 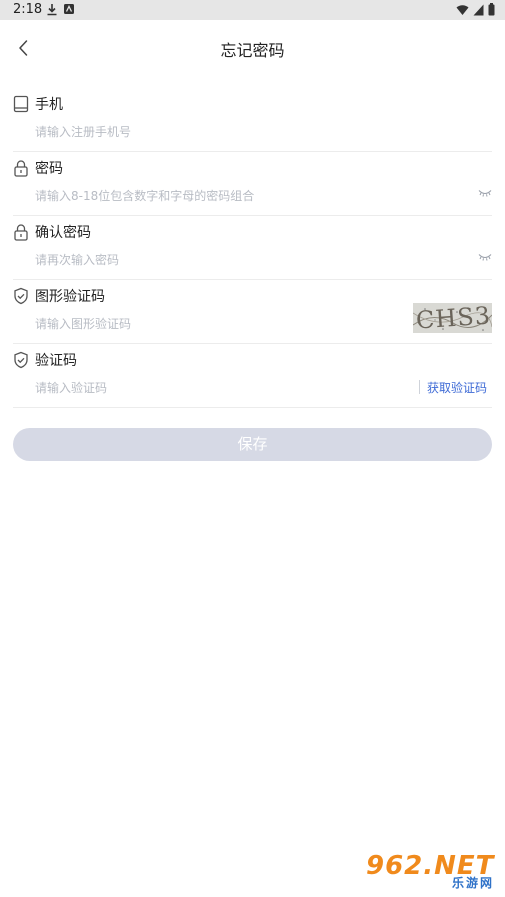 I want to click on sms-code-label-row: 验证码, so click(x=45, y=360).